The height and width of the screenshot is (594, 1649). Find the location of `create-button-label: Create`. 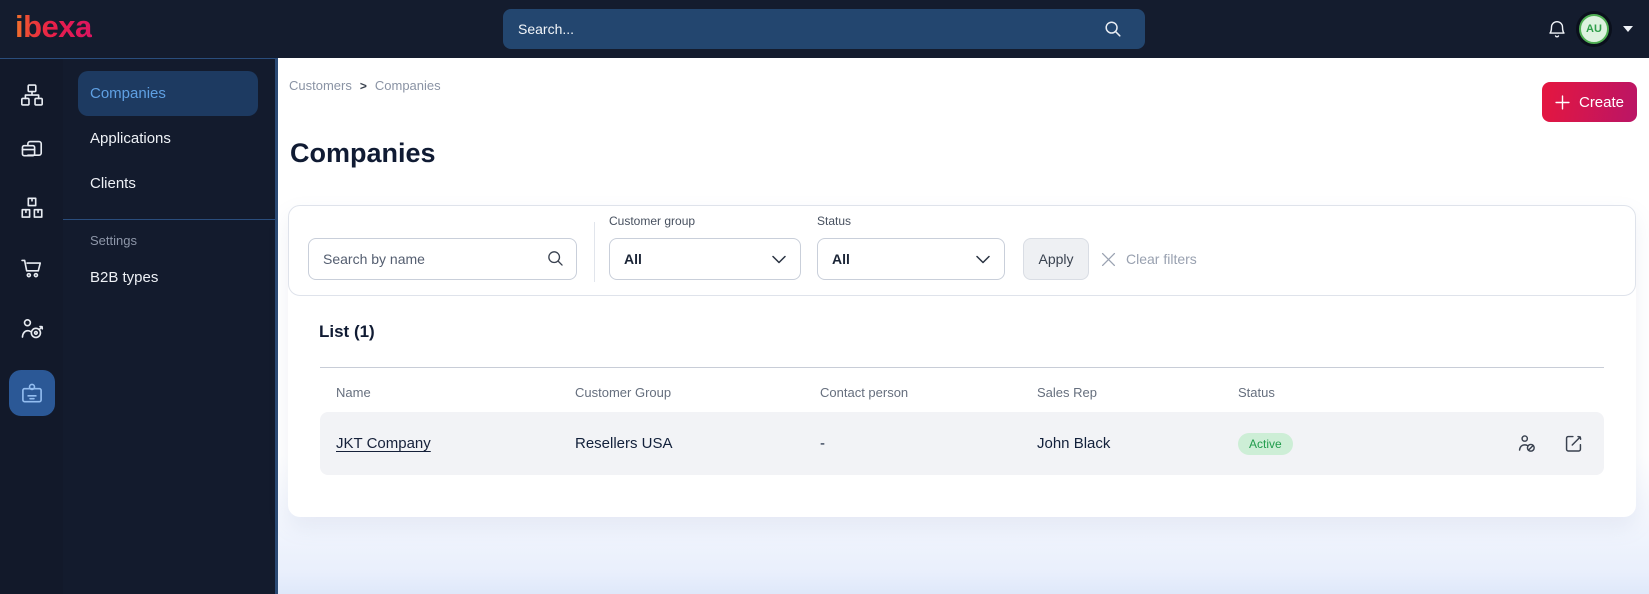

create-button-label: Create is located at coordinates (1601, 102).